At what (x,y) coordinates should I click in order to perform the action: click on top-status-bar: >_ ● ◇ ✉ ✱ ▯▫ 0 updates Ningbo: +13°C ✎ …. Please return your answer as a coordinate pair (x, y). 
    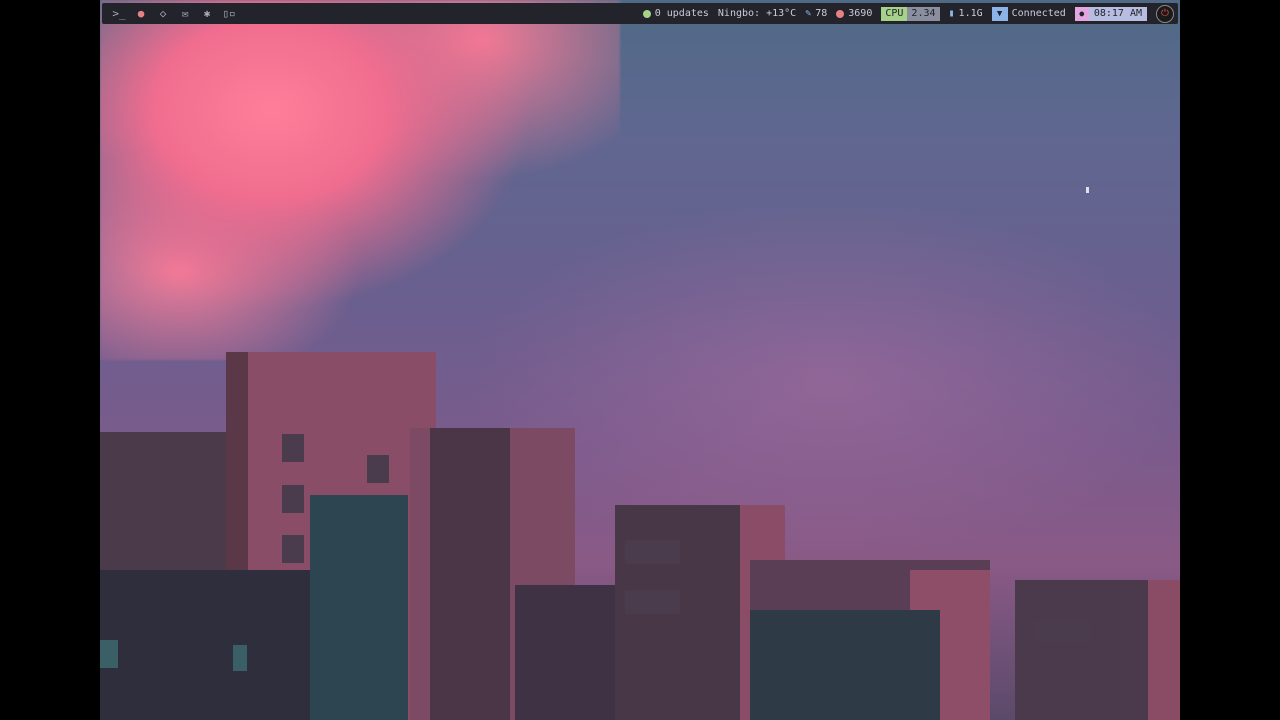
    Looking at the image, I should click on (640, 13).